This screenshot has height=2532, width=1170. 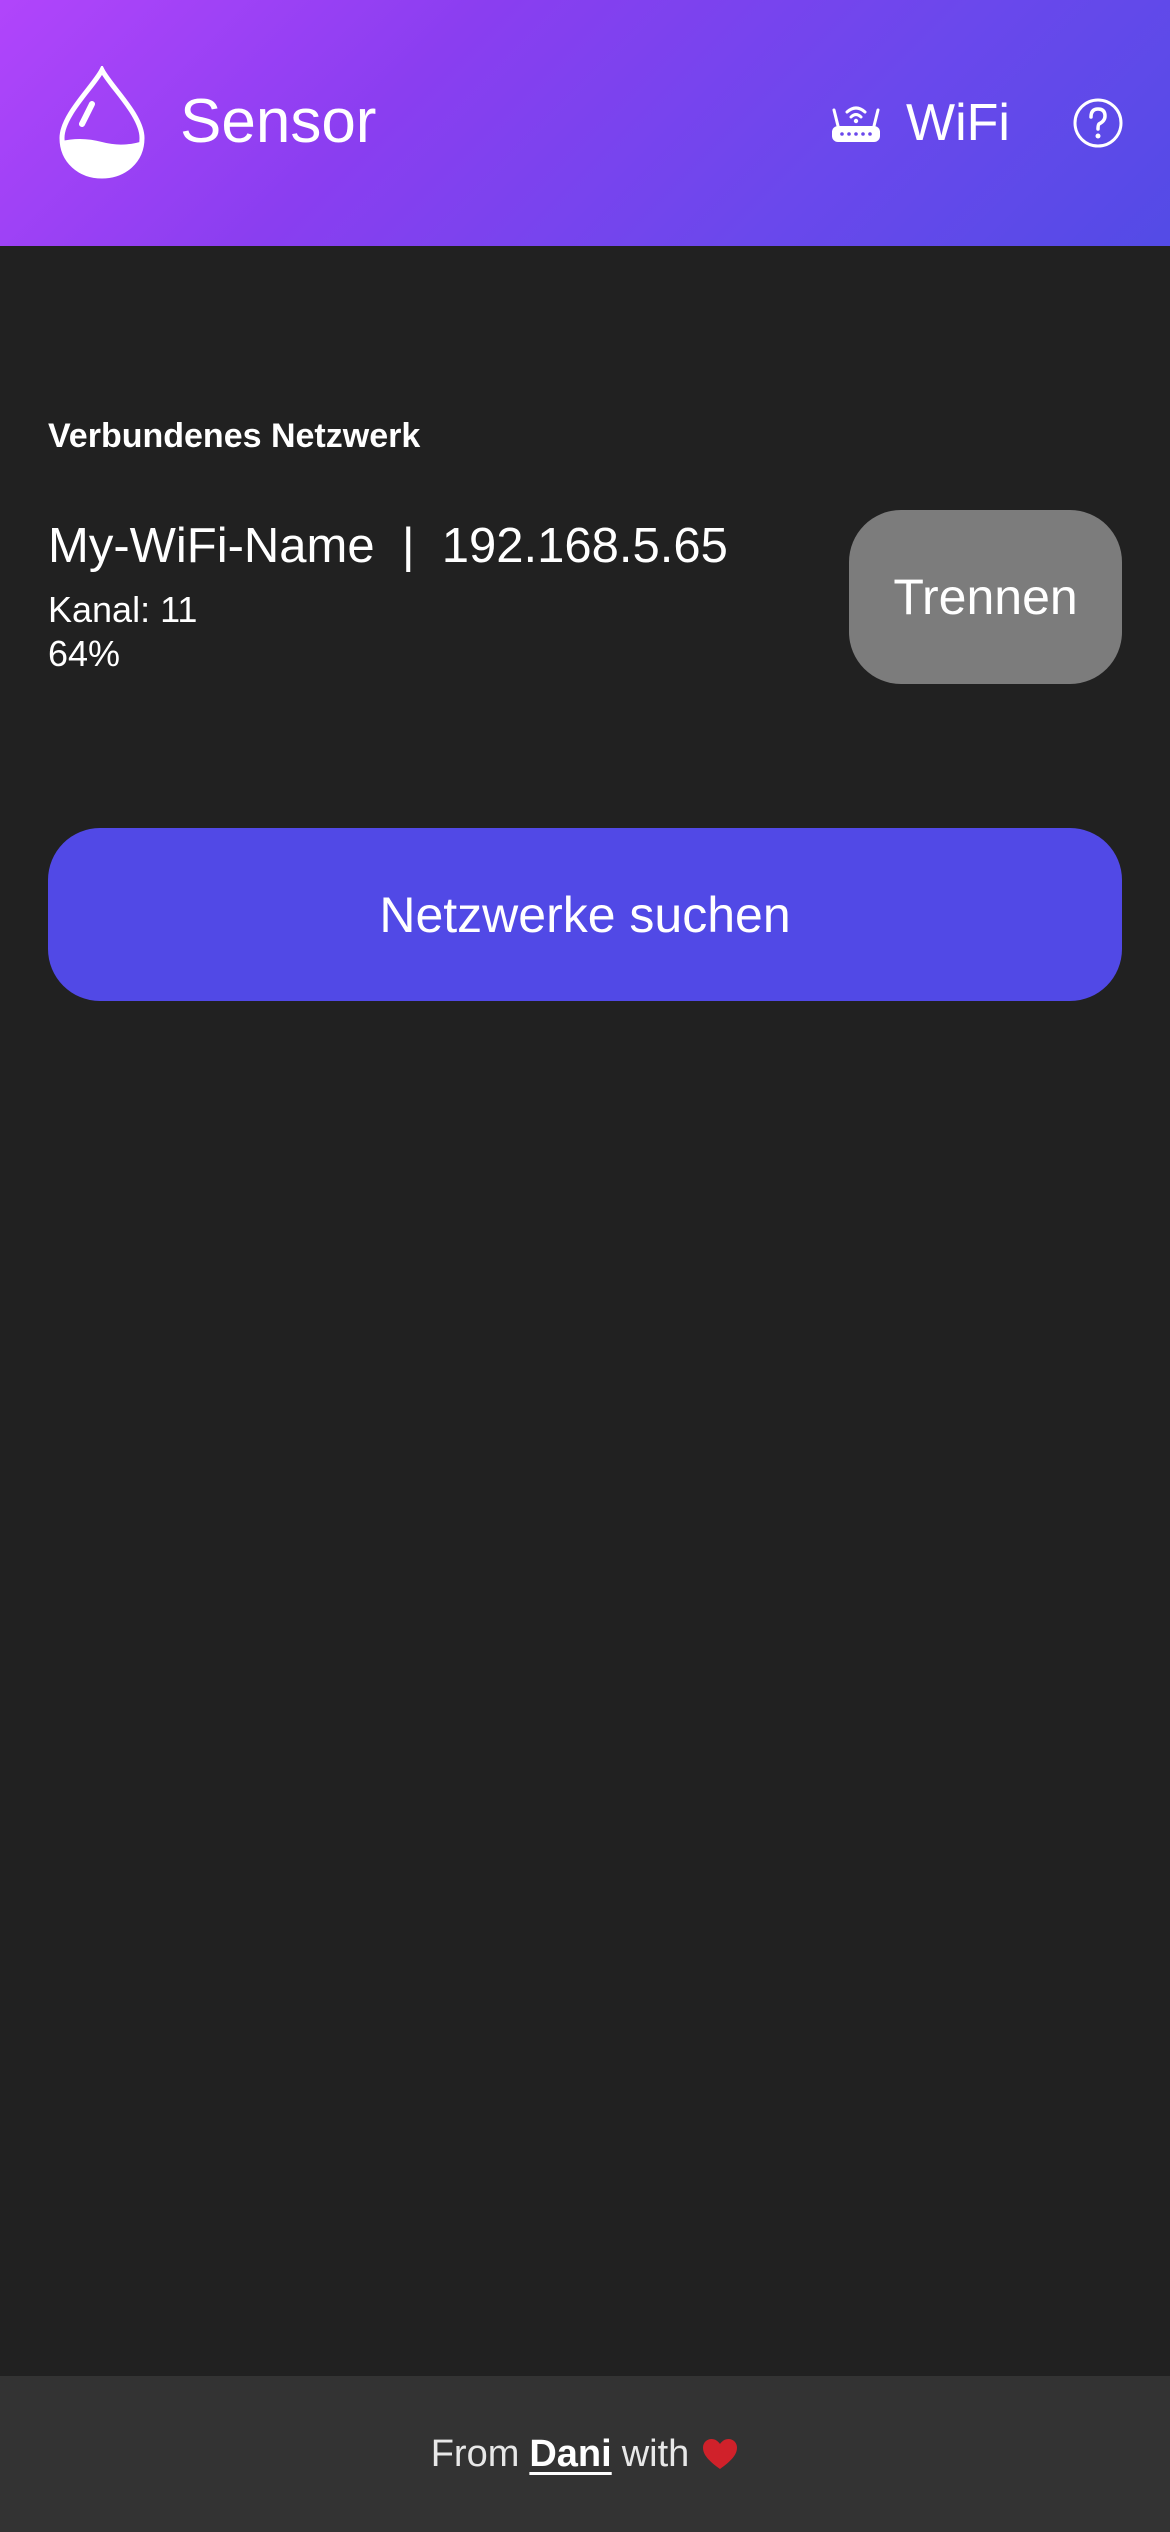 What do you see at coordinates (585, 123) in the screenshot?
I see `app-header: Sensor WiFi` at bounding box center [585, 123].